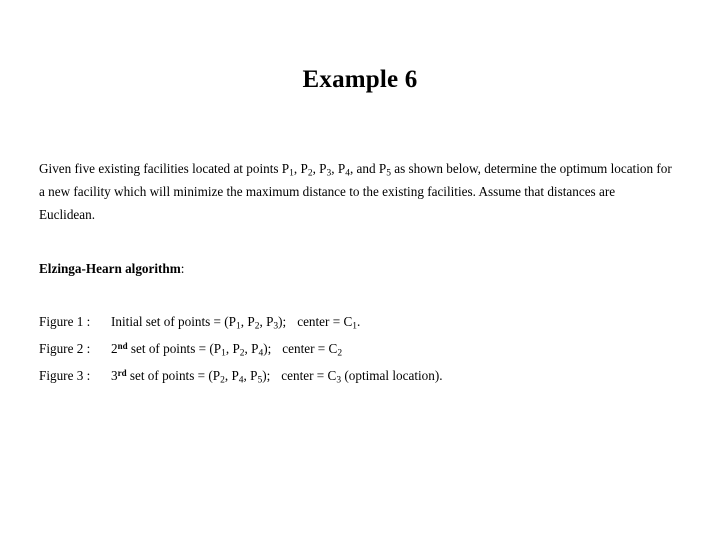 The width and height of the screenshot is (720, 540). What do you see at coordinates (65, 348) in the screenshot?
I see `figure-label: Figure 2 :` at bounding box center [65, 348].